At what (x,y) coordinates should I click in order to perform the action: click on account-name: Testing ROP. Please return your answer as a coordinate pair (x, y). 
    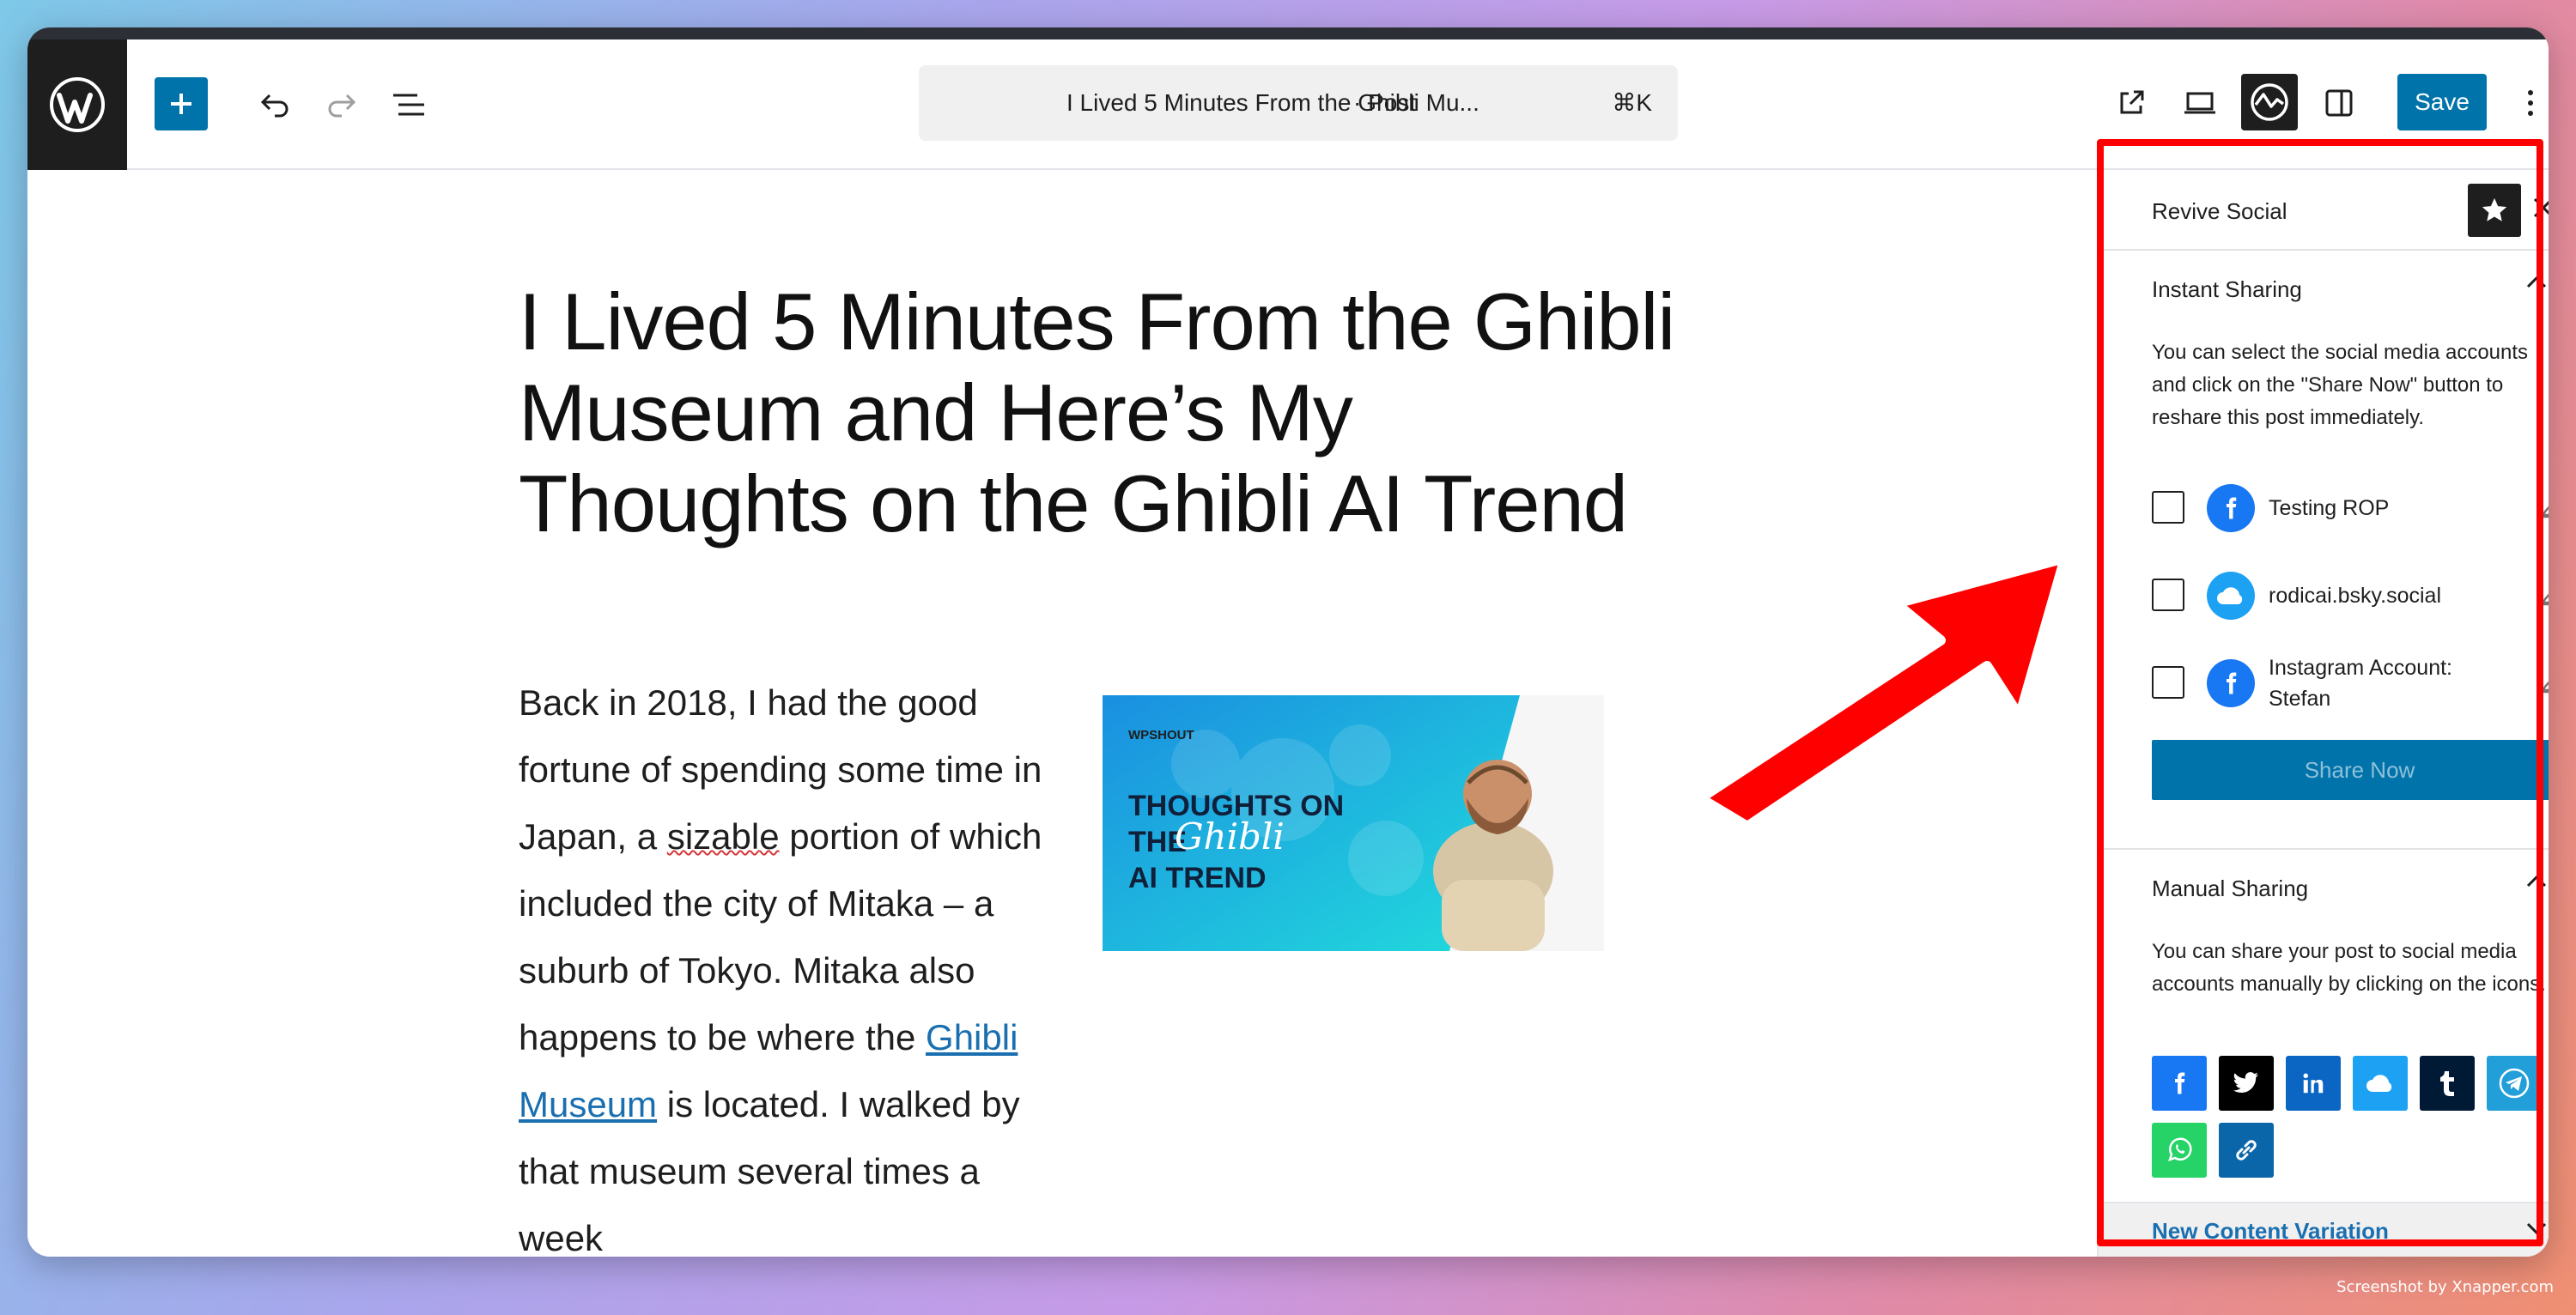
    Looking at the image, I should click on (2329, 508).